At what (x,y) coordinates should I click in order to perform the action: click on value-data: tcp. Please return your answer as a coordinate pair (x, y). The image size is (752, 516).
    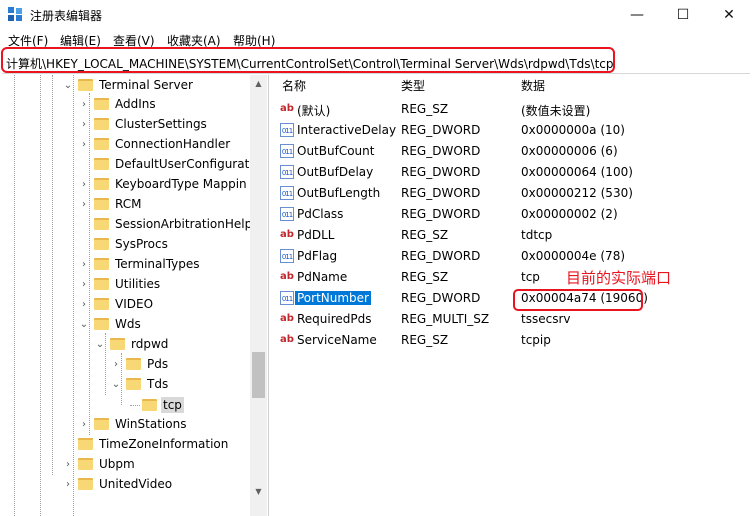
    Looking at the image, I should click on (530, 277).